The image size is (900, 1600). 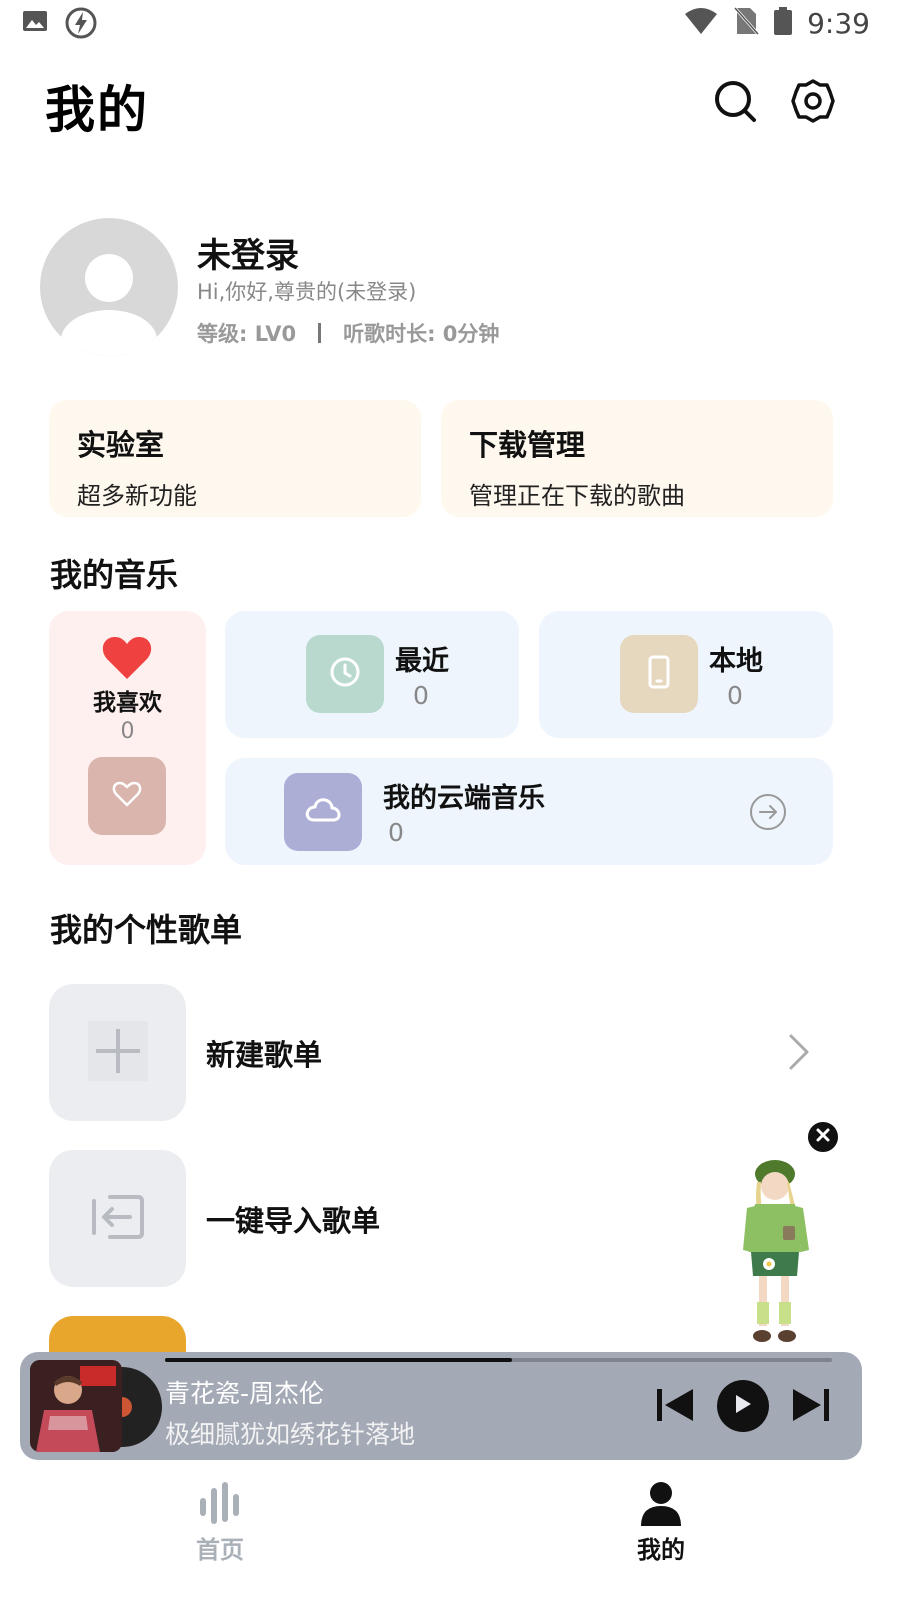 I want to click on gear-icon, so click(x=813, y=103).